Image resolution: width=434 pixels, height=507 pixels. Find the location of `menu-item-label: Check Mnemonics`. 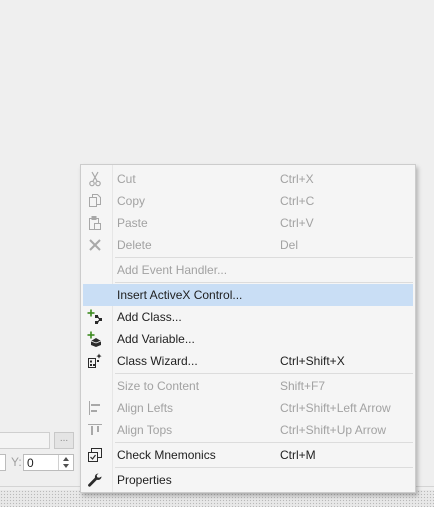

menu-item-label: Check Mnemonics is located at coordinates (166, 455).